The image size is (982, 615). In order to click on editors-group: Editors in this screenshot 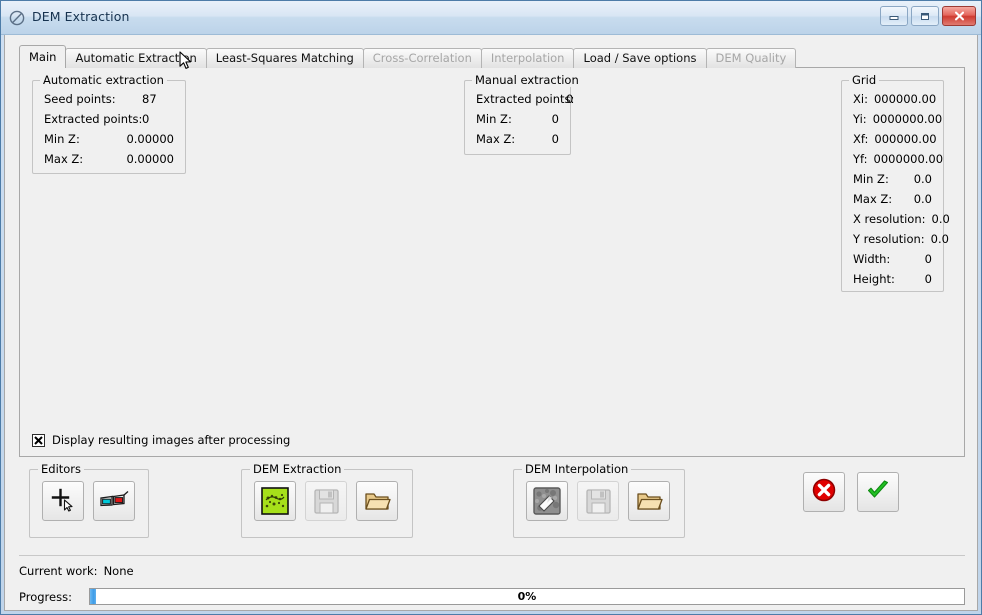, I will do `click(89, 500)`.